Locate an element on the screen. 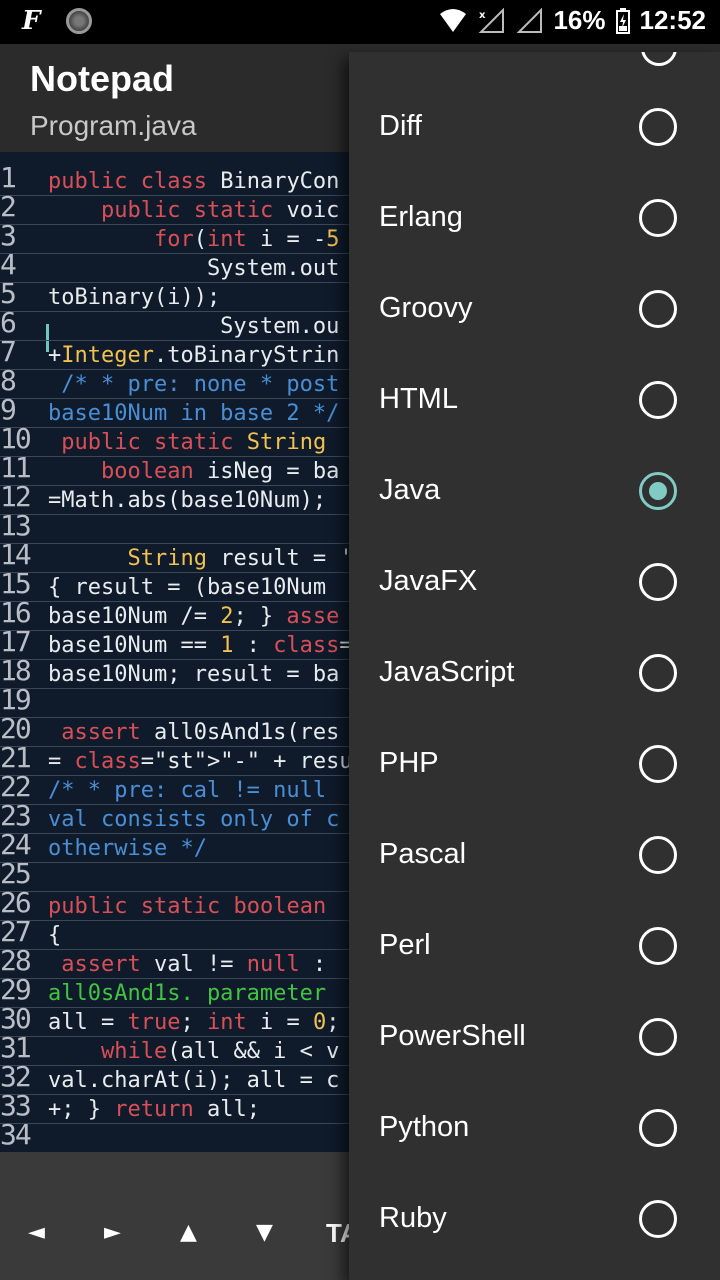 Image resolution: width=720 pixels, height=1280 pixels. code-text: for(int i = -5 is located at coordinates (246, 239).